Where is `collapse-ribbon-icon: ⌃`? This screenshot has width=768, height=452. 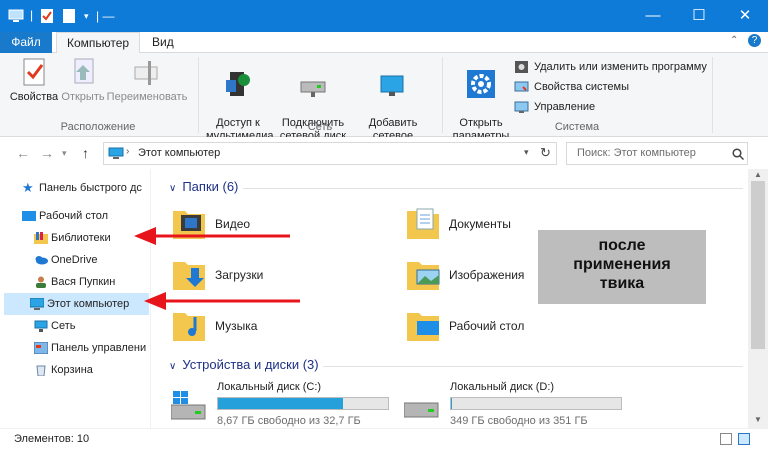
collapse-ribbon-icon: ⌃ is located at coordinates (734, 40).